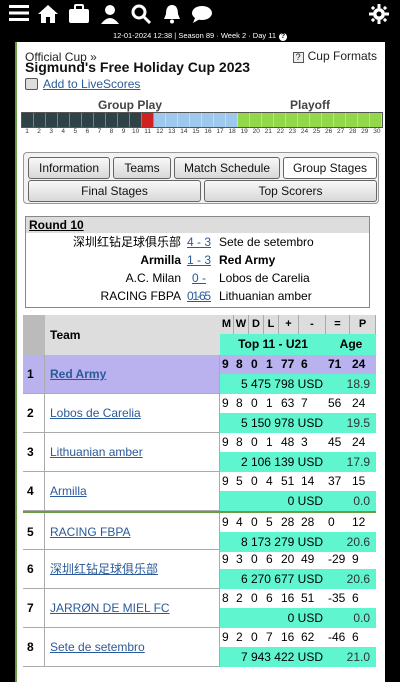 This screenshot has height=682, width=400. What do you see at coordinates (97, 647) in the screenshot?
I see `team-link: Sete de setembro` at bounding box center [97, 647].